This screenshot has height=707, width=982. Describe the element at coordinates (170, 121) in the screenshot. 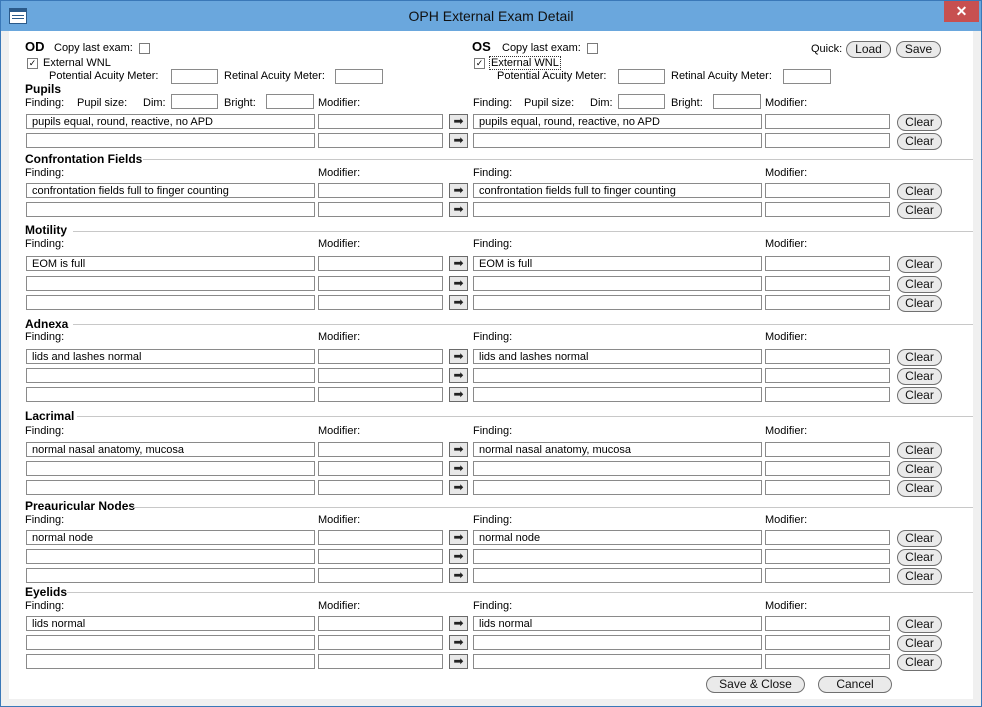

I see `od-pupils-finding-input: pupils equal, round, reactive, no APD` at that location.